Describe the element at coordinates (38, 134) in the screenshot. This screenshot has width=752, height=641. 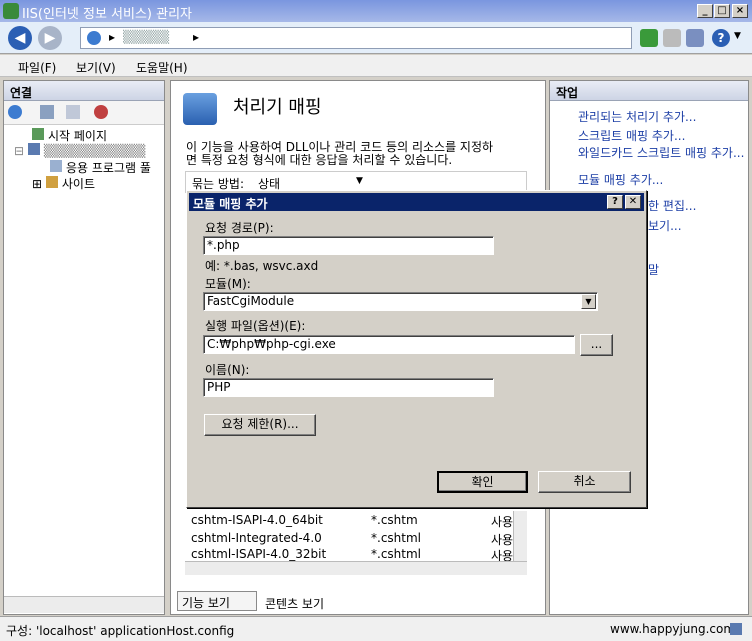
I see `start-page-icon` at that location.